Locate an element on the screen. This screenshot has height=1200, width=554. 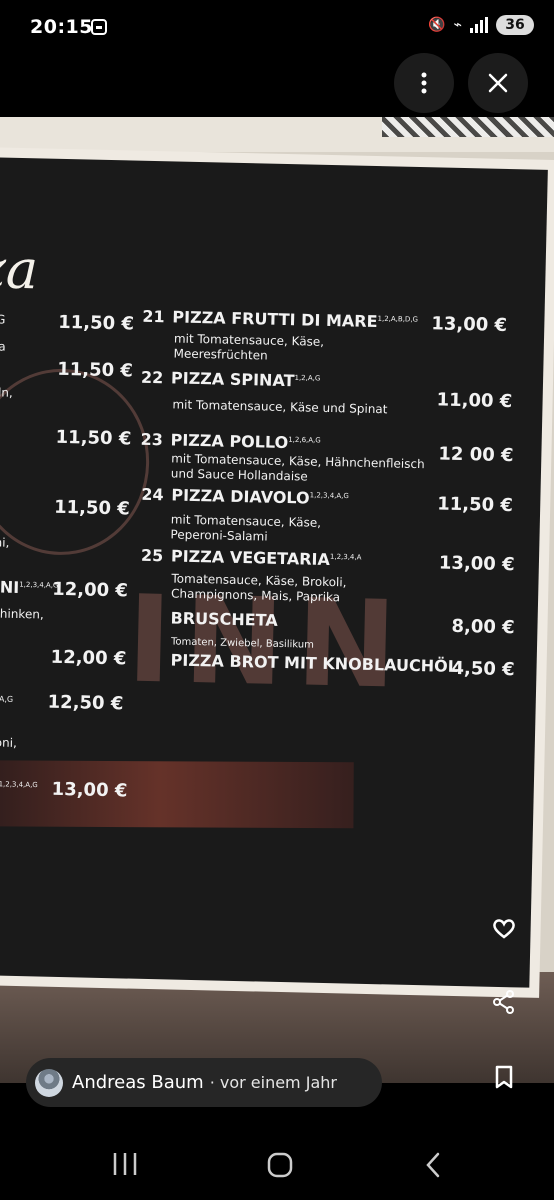
back-icon is located at coordinates (433, 1165).